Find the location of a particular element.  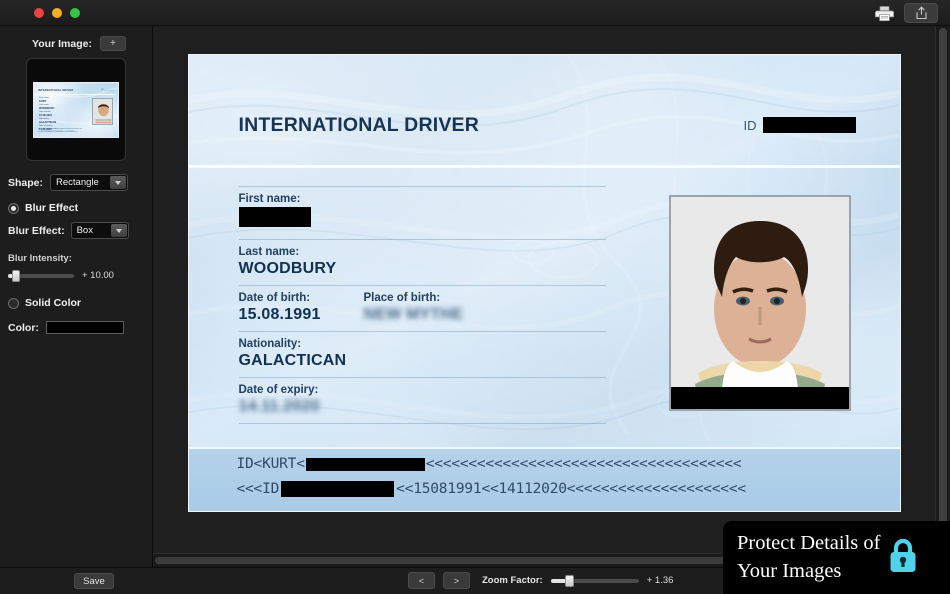

color-control: Color: is located at coordinates (76, 327).